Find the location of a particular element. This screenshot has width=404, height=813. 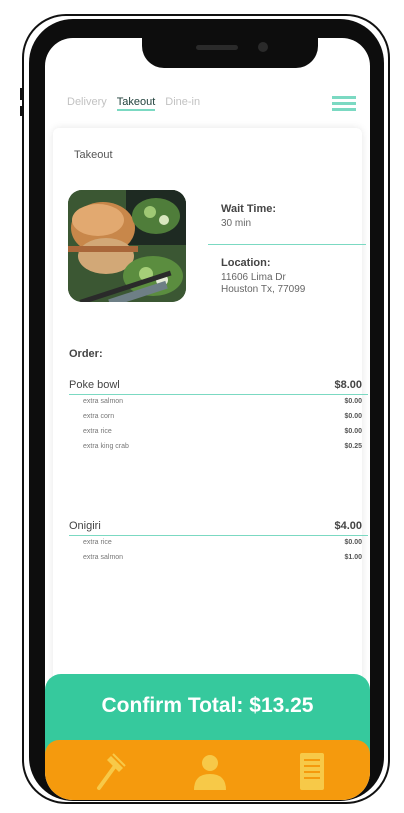

food-photo is located at coordinates (127, 246).